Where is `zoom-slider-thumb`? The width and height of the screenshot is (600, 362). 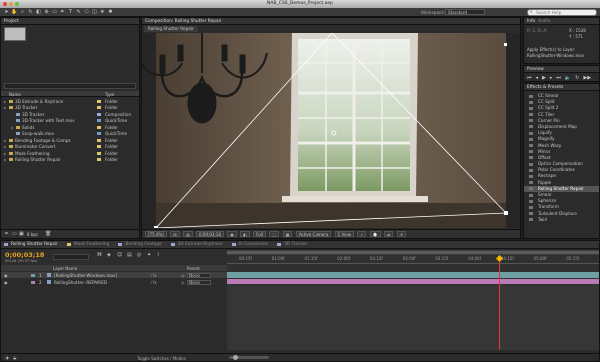
zoom-slider-thumb is located at coordinates (235, 357).